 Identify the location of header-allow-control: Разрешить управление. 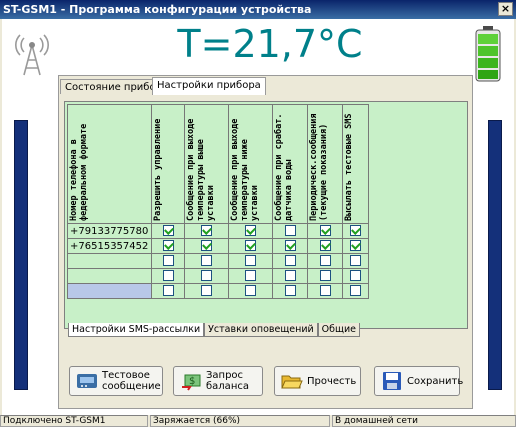
(168, 164).